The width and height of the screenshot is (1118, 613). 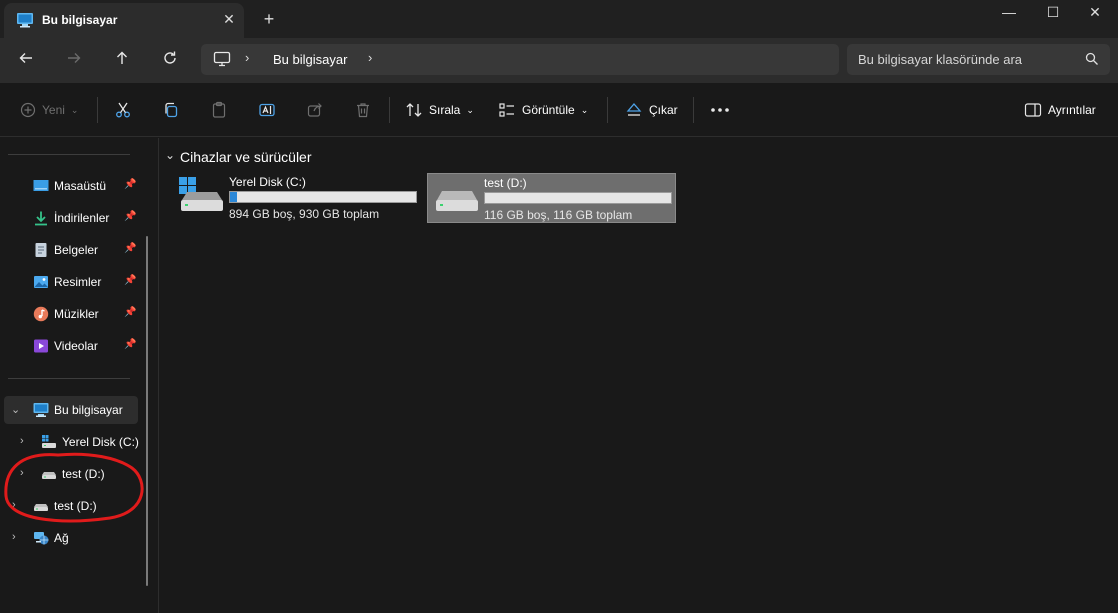 What do you see at coordinates (100, 442) in the screenshot?
I see `sidebar-item-label: Yerel Disk (C:)` at bounding box center [100, 442].